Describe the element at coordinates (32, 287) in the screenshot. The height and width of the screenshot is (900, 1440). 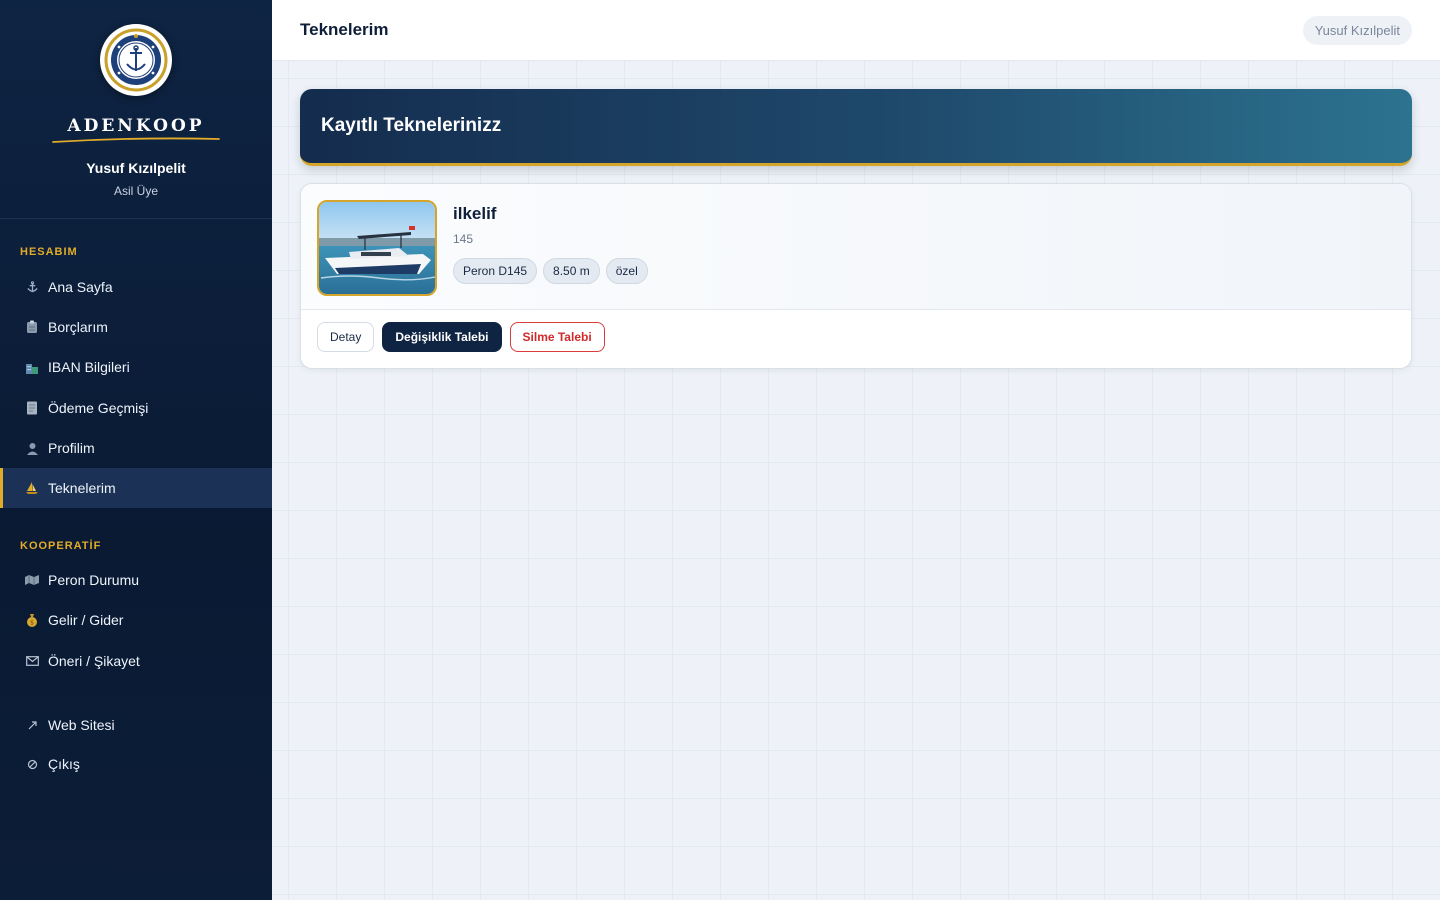
I see `anchor-icon` at that location.